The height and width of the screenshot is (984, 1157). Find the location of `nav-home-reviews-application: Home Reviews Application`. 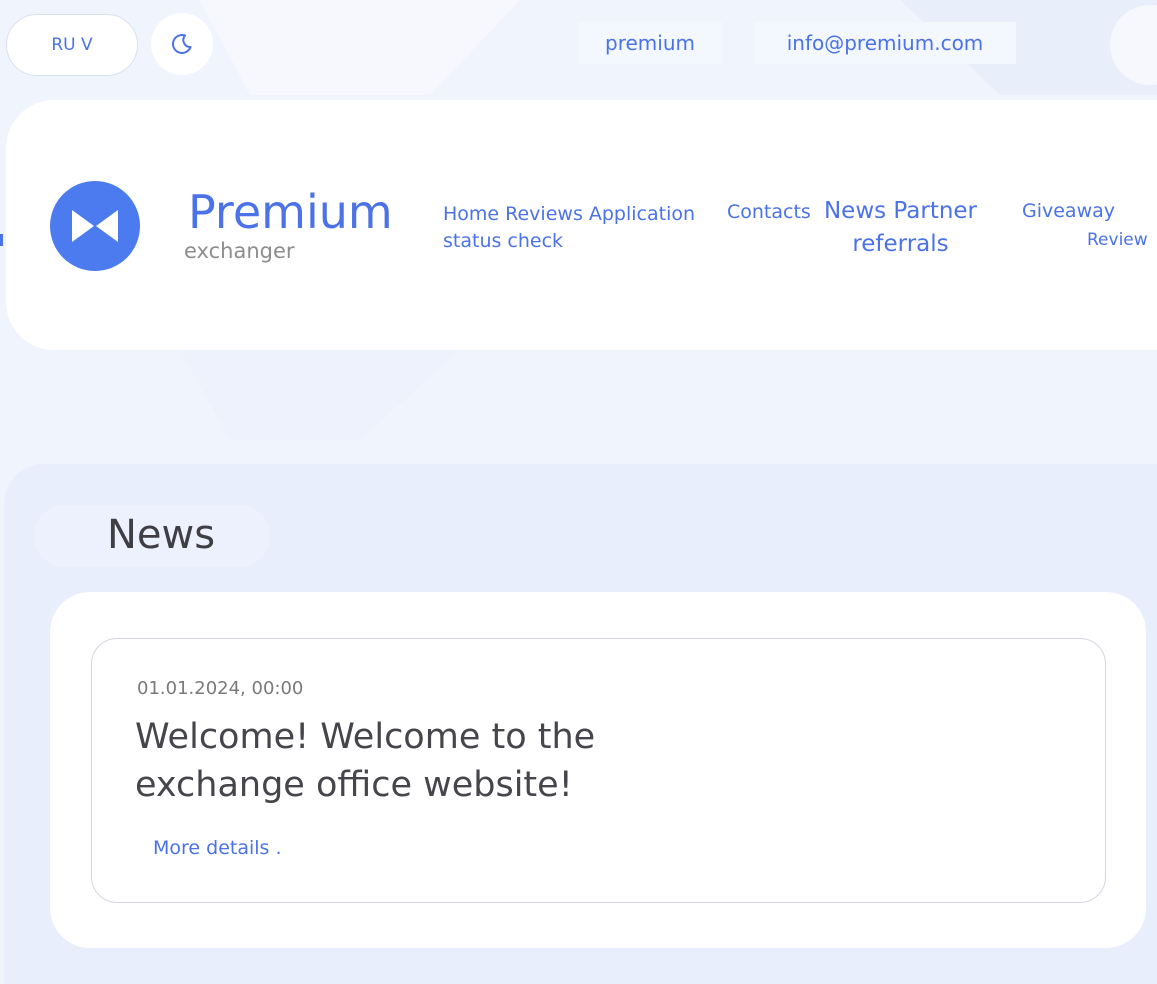

nav-home-reviews-application: Home Reviews Application is located at coordinates (569, 214).